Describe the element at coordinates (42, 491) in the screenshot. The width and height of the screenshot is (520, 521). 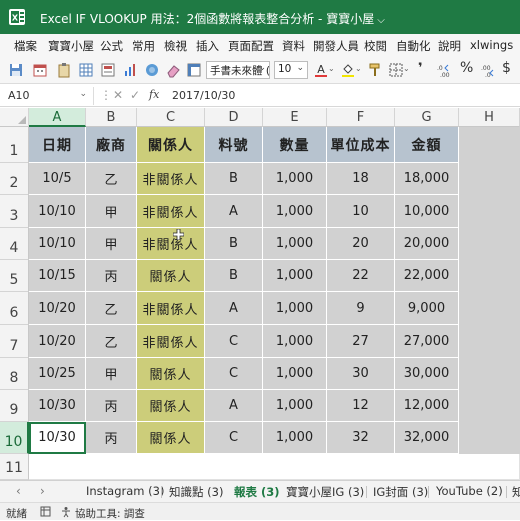
I see `next-sheet-icon: ›` at that location.